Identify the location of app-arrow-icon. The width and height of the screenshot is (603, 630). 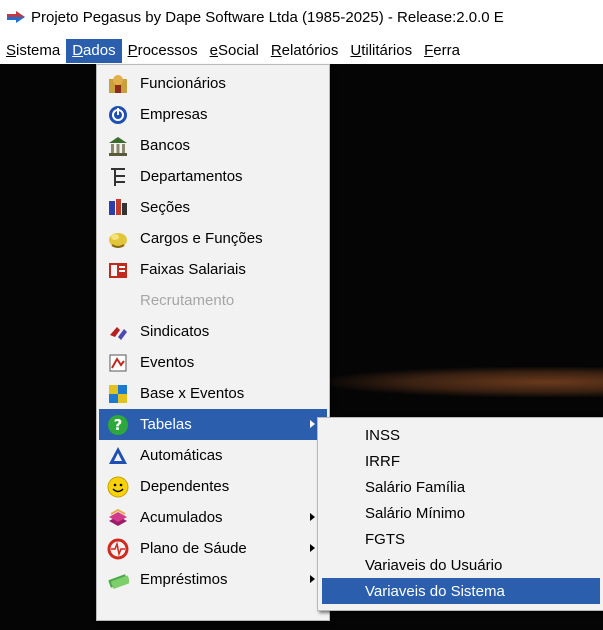
(16, 17).